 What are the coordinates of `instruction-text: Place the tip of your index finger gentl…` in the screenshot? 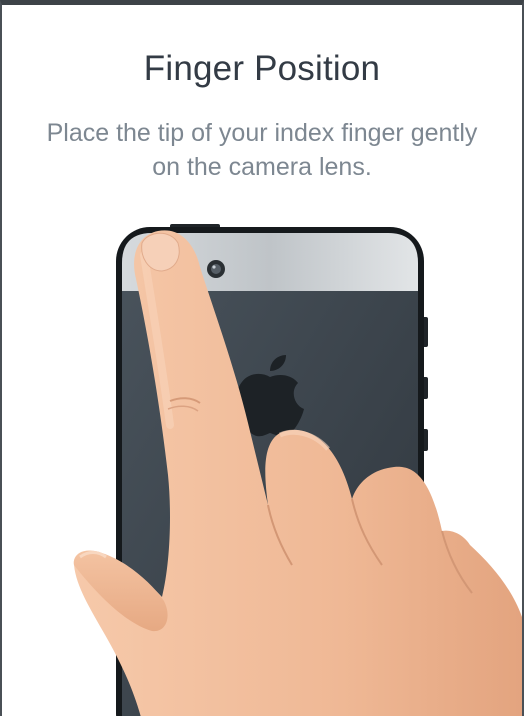 It's located at (262, 150).